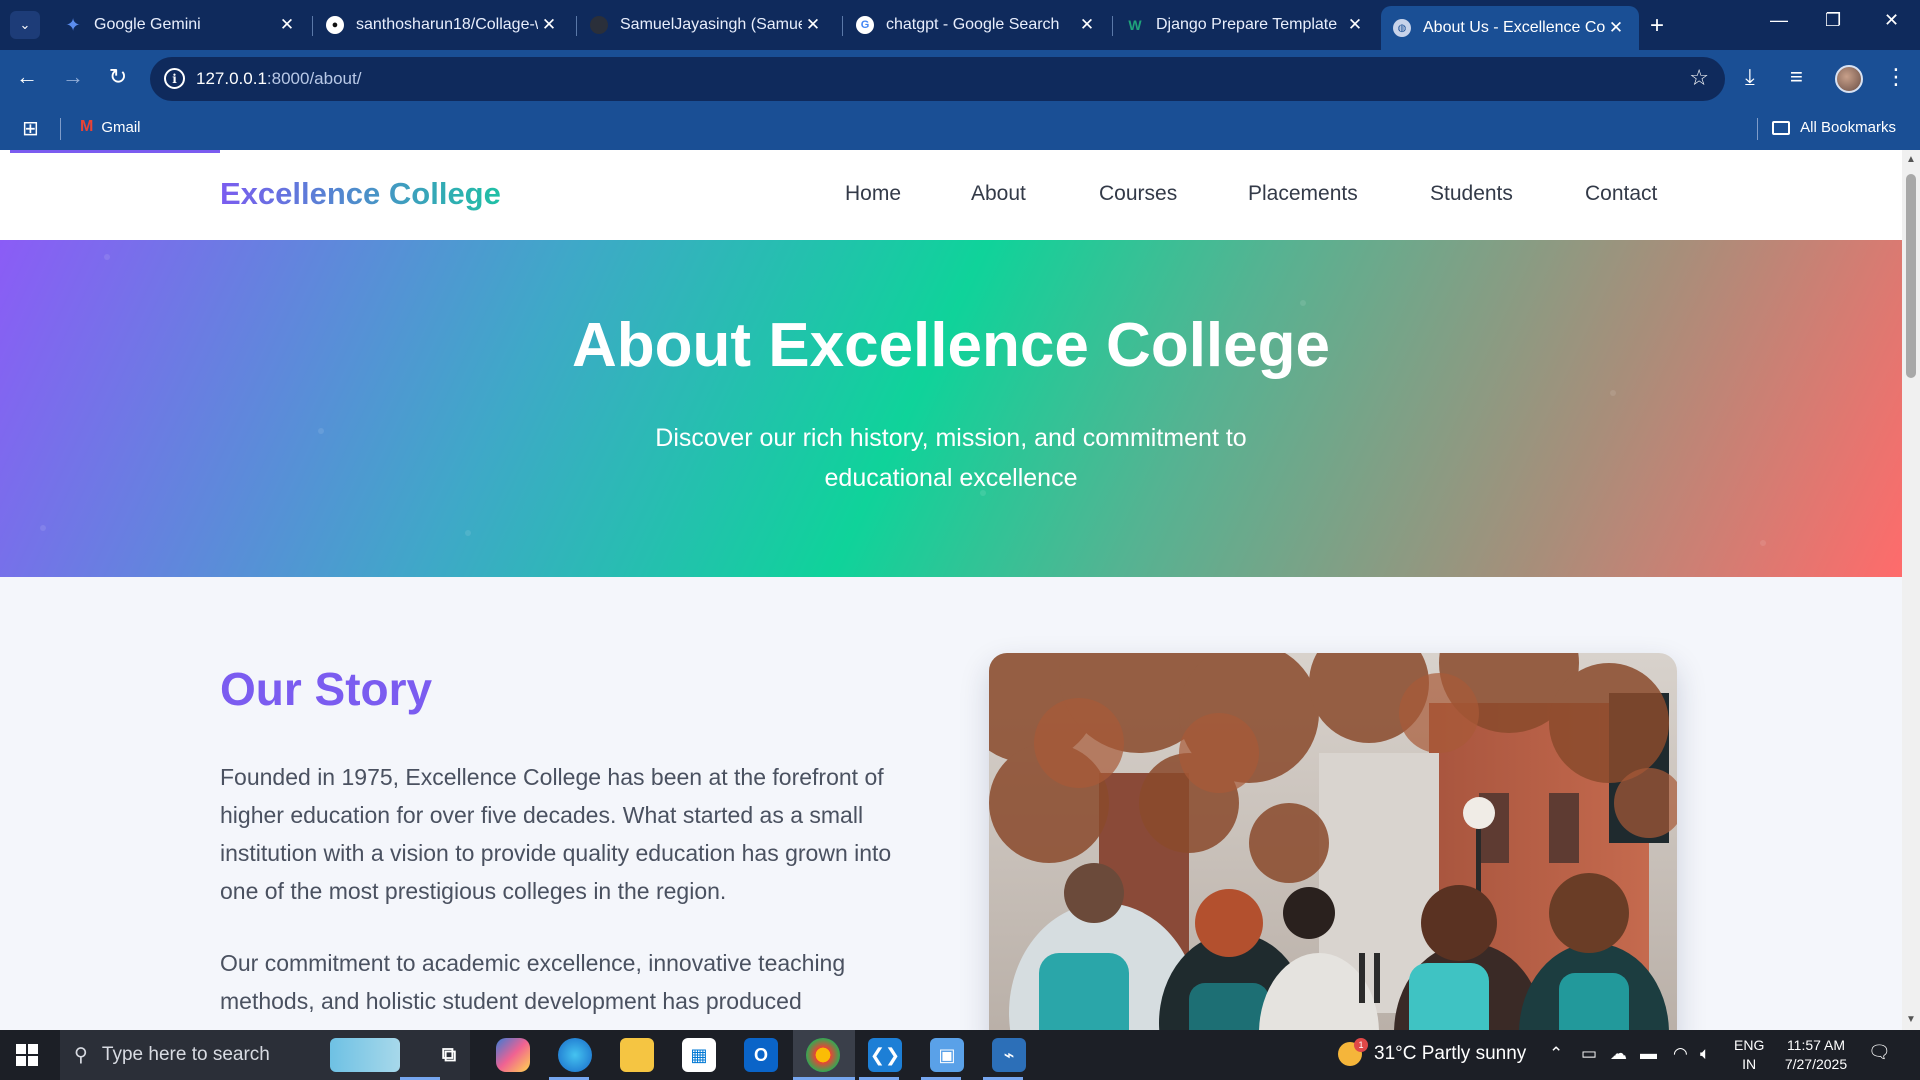 The height and width of the screenshot is (1080, 1920). What do you see at coordinates (1353, 1052) in the screenshot?
I see `weather-sun-icon: 1` at bounding box center [1353, 1052].